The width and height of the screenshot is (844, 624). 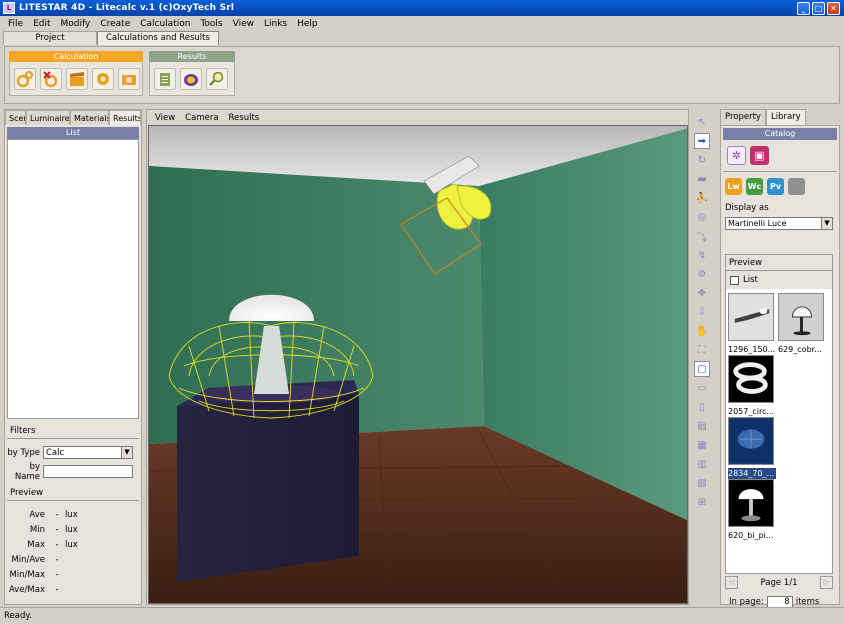 What do you see at coordinates (89, 117) in the screenshot?
I see `tab-materials: Materials` at bounding box center [89, 117].